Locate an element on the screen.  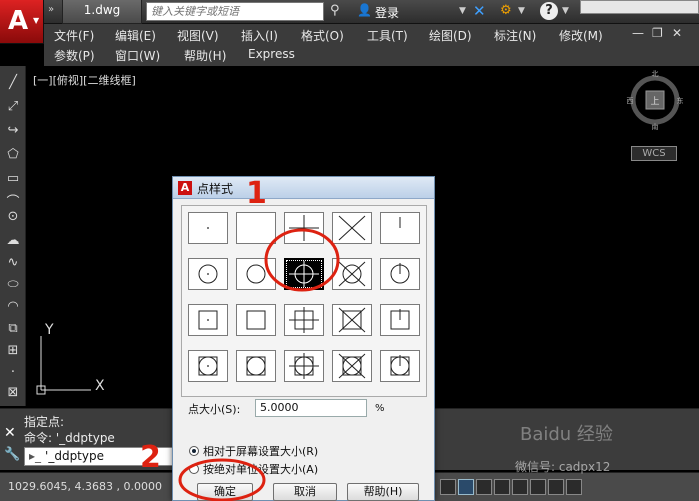
construction-line-icon: ⤢ is located at coordinates (13, 107).